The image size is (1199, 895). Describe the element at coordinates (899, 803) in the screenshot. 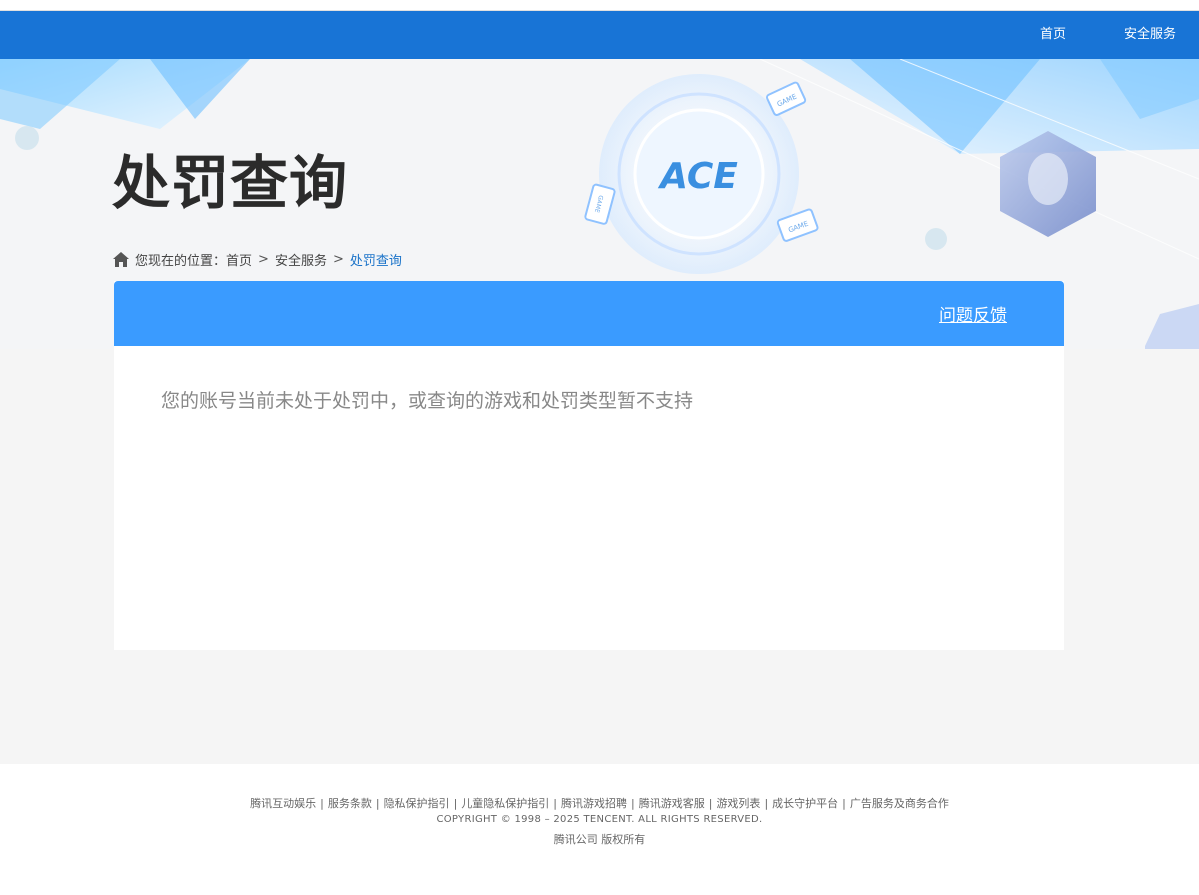

I see `footer-link-ads-business: 广告服务及商务合作` at that location.